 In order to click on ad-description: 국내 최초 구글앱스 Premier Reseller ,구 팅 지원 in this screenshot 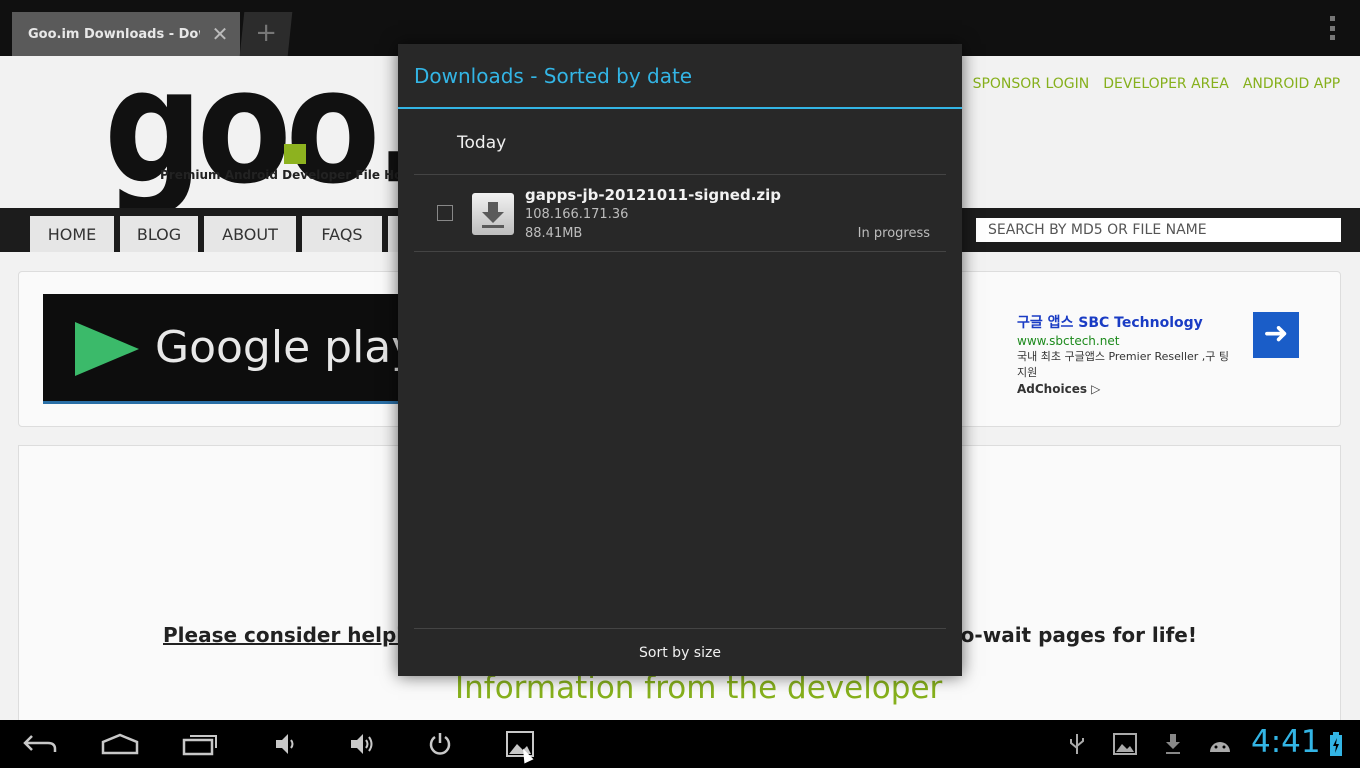, I will do `click(1123, 364)`.